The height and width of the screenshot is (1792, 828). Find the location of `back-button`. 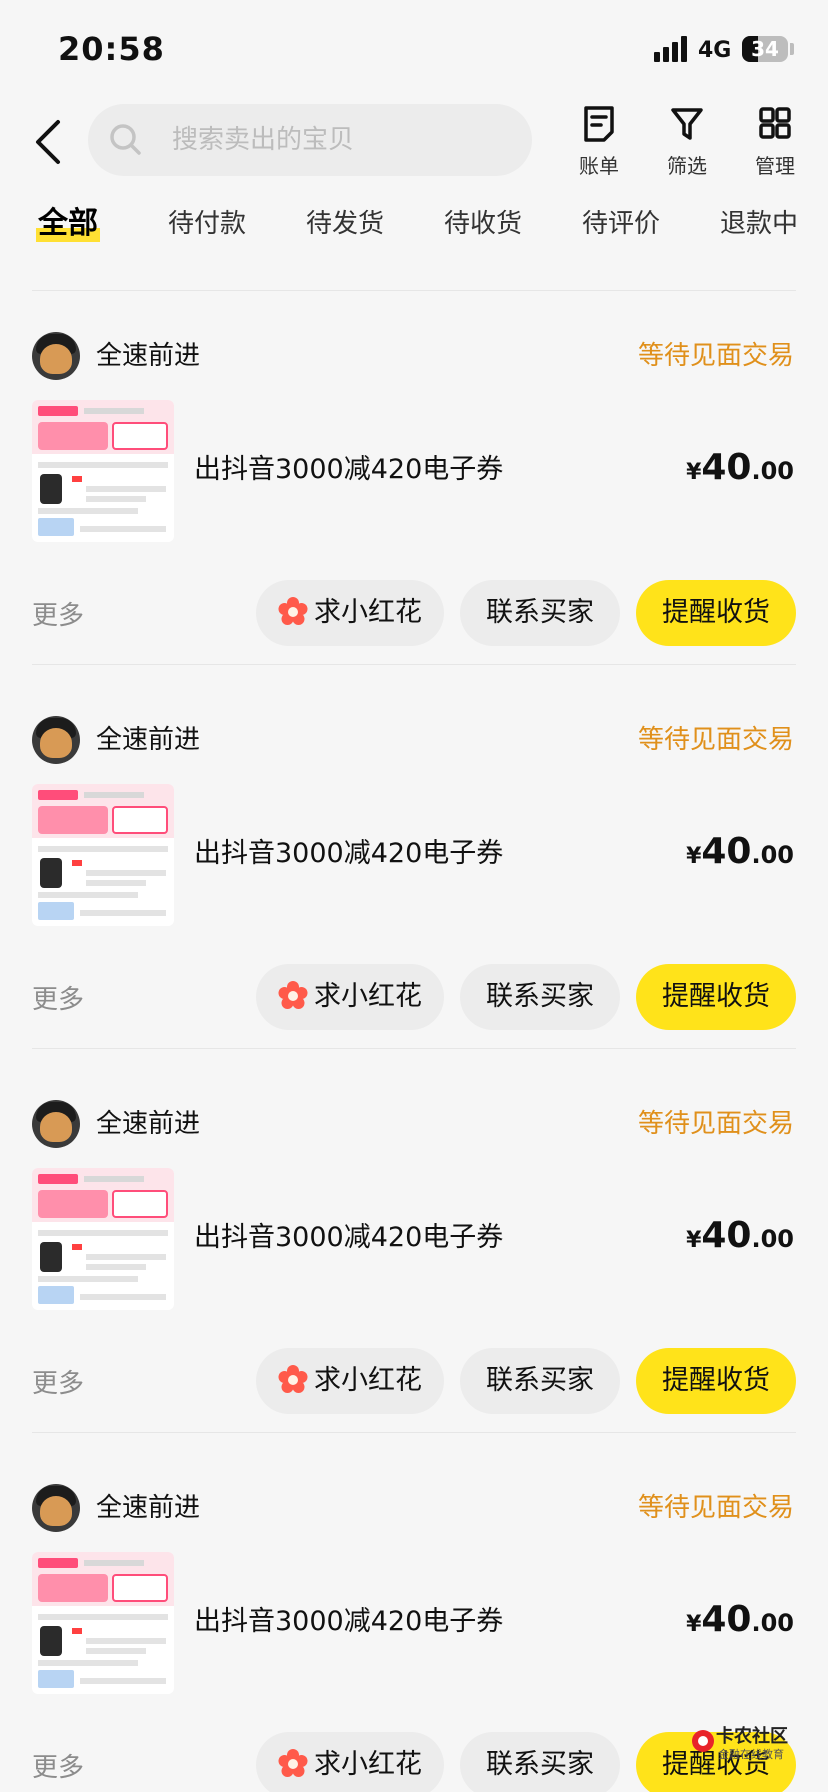

back-button is located at coordinates (50, 142).